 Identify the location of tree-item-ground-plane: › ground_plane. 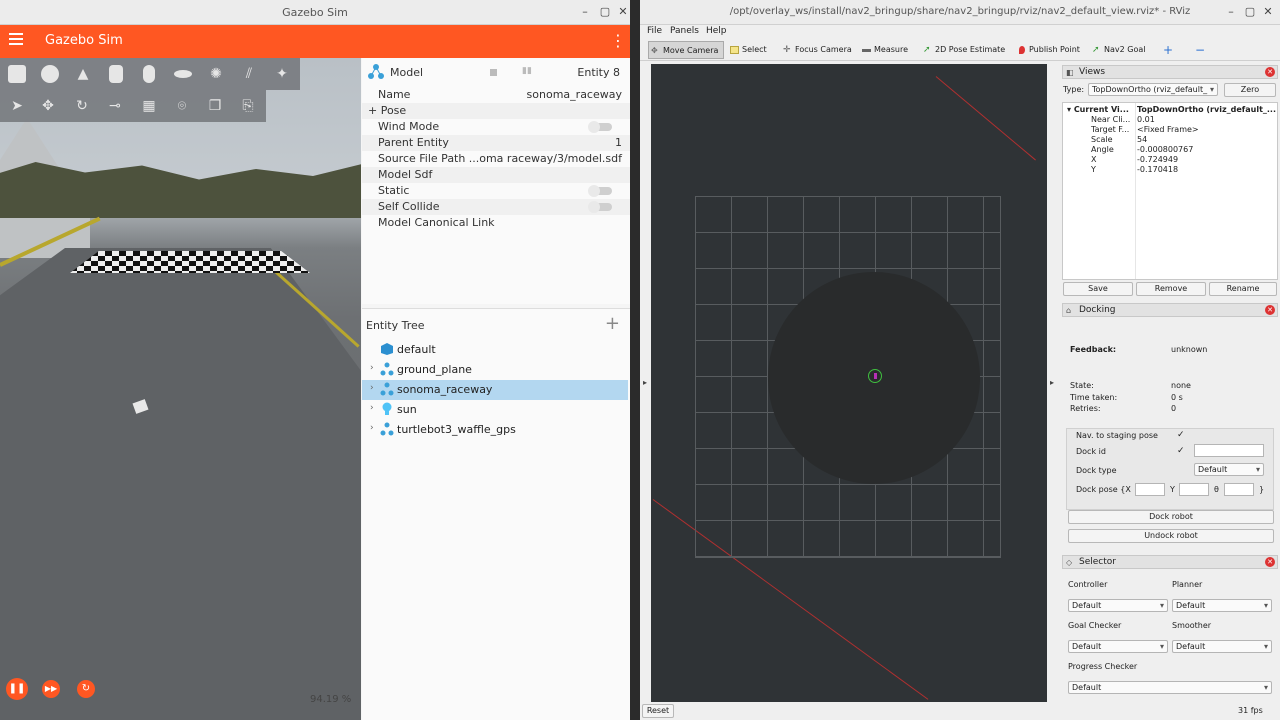
(495, 370).